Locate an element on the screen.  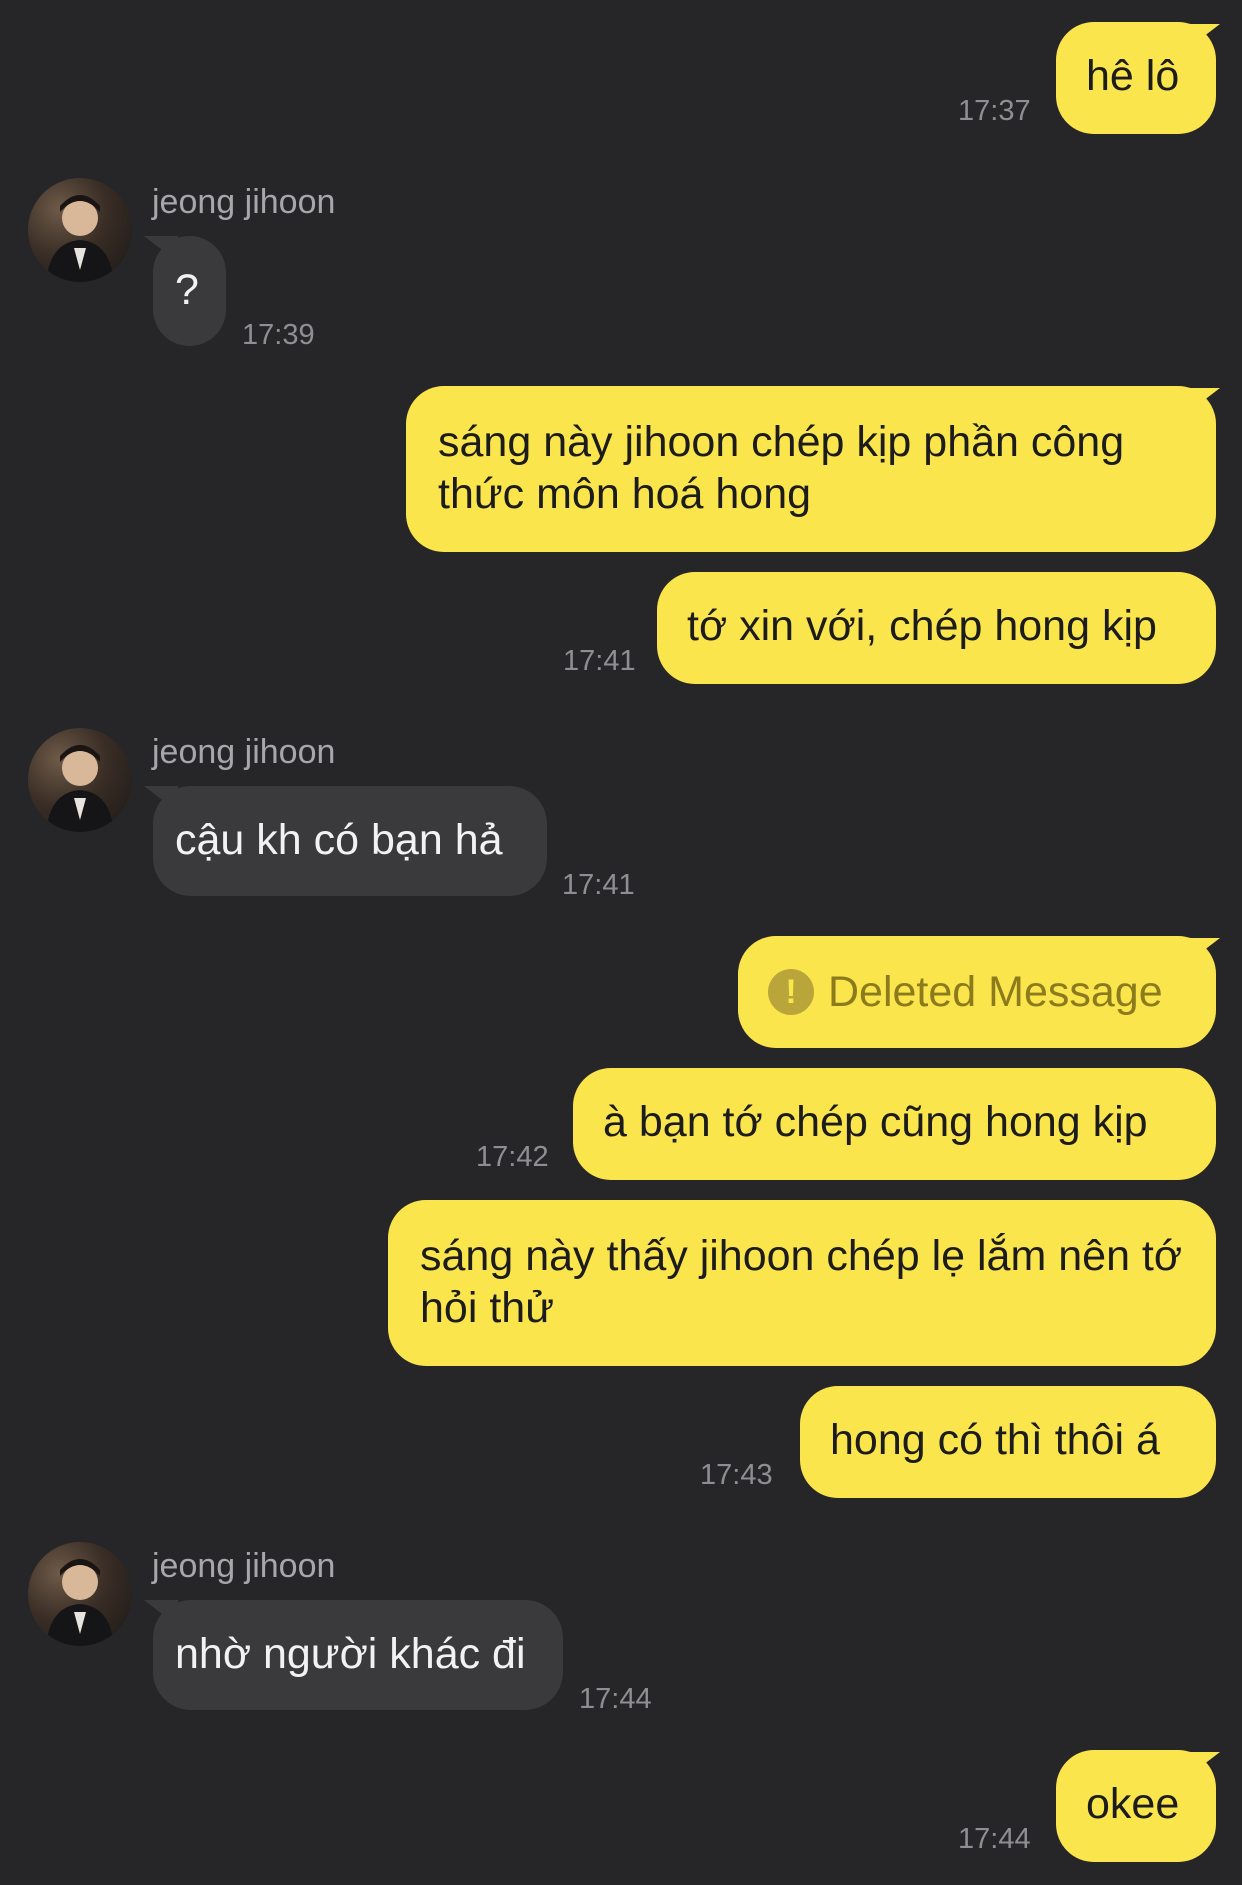
message-text: ? is located at coordinates (187, 290).